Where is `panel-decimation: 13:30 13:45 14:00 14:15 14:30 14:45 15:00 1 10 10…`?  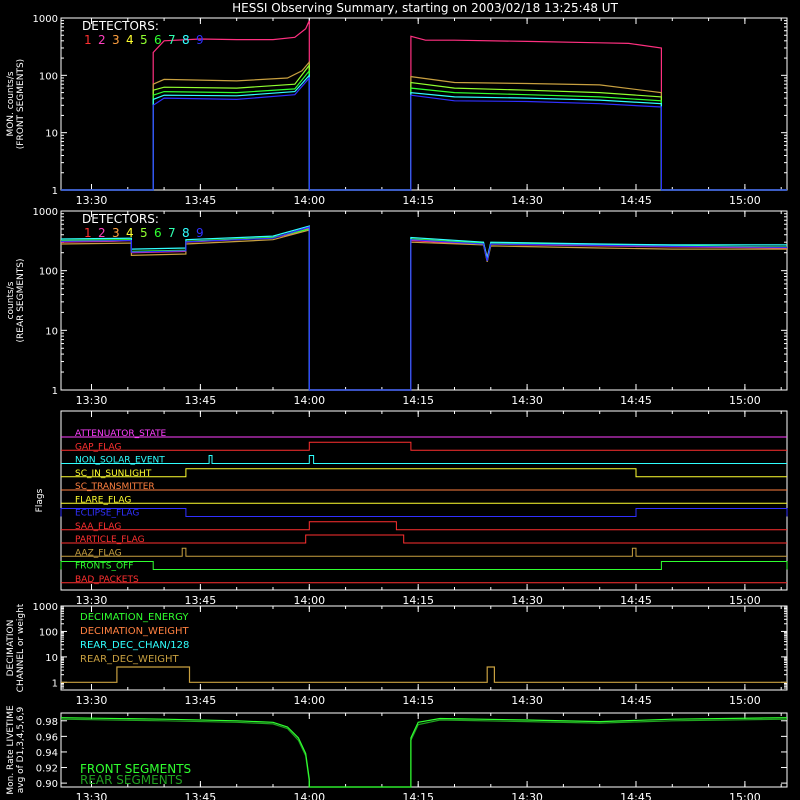
panel-decimation: 13:30 13:45 14:00 14:15 14:30 14:45 15:00 1 10 10… is located at coordinates (397, 654).